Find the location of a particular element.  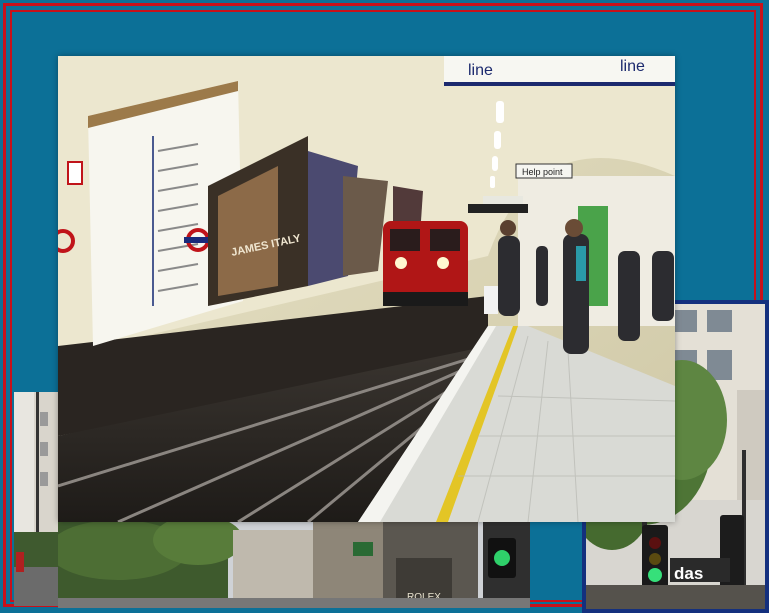

line-sign-left: line is located at coordinates (480, 70).